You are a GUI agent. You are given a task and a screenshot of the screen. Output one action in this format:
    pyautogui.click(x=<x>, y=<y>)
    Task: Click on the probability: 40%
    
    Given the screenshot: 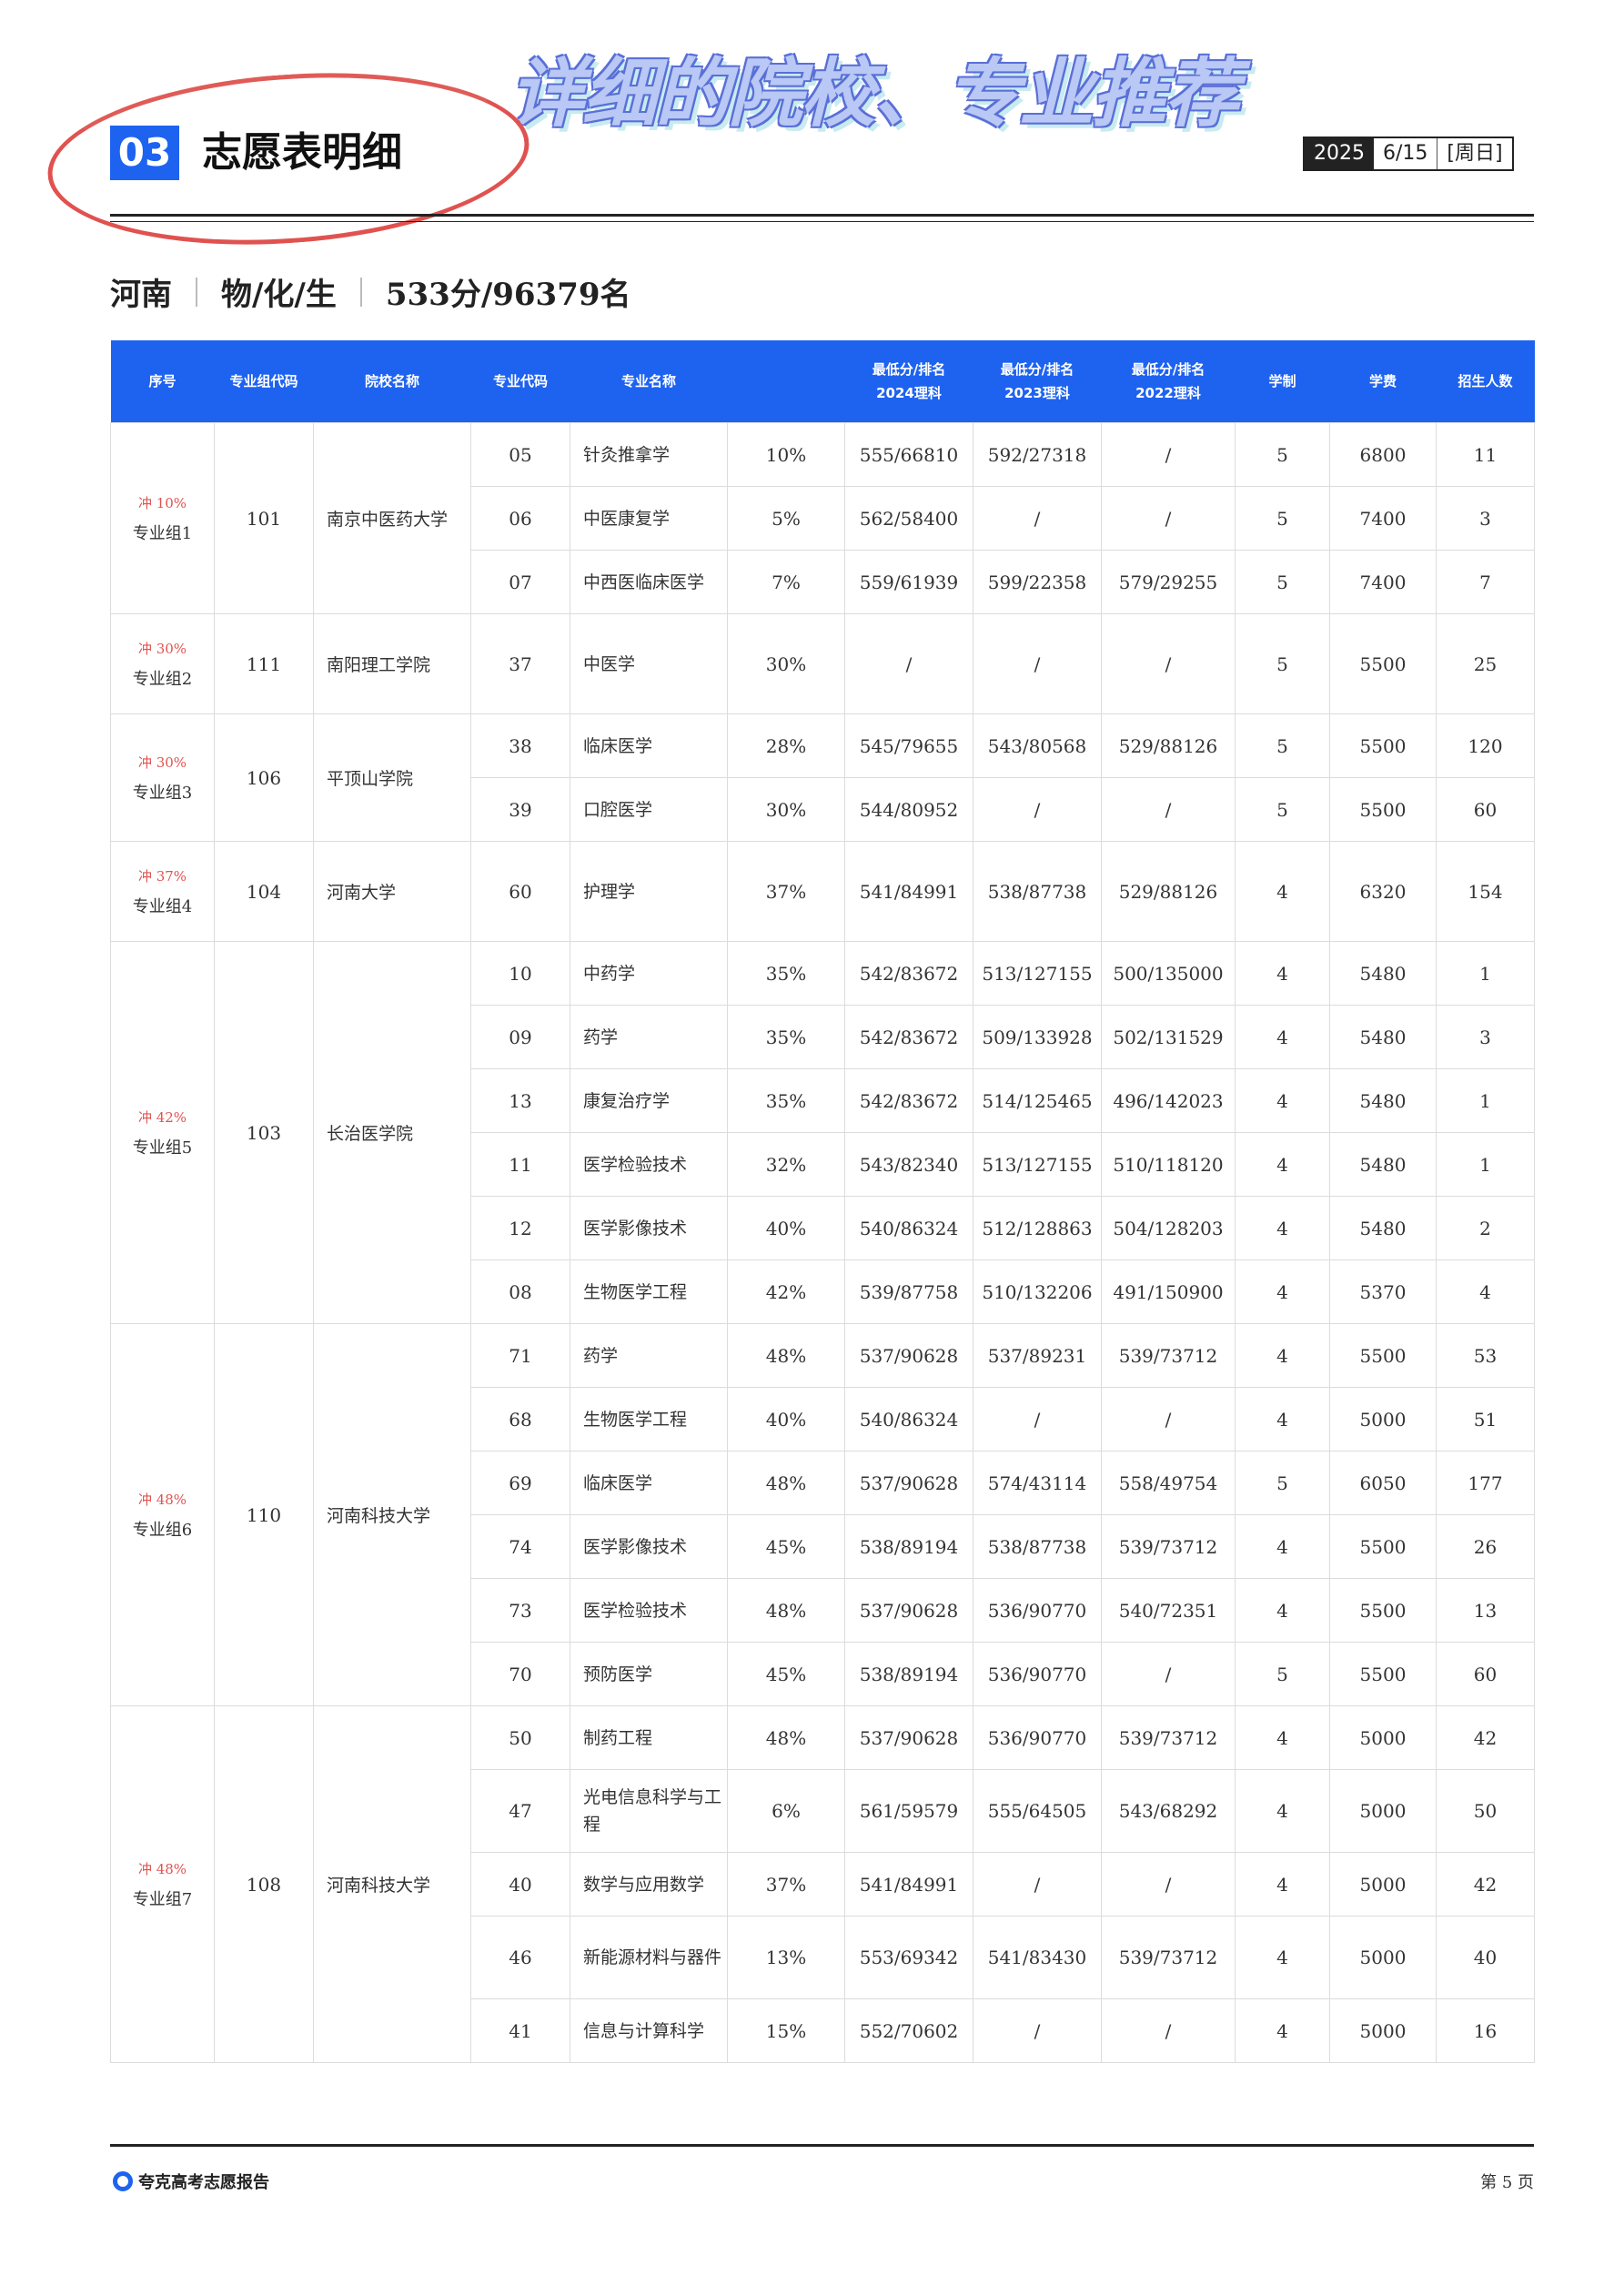 What is the action you would take?
    pyautogui.click(x=786, y=1228)
    